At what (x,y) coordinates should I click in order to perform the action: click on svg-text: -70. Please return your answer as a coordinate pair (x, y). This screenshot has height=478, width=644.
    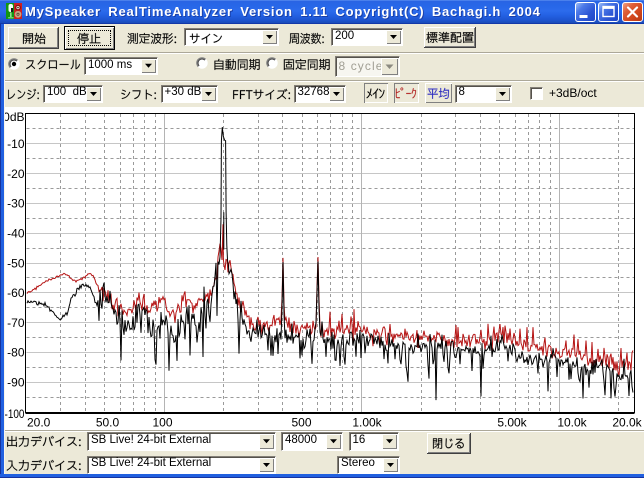
    Looking at the image, I should click on (16, 323).